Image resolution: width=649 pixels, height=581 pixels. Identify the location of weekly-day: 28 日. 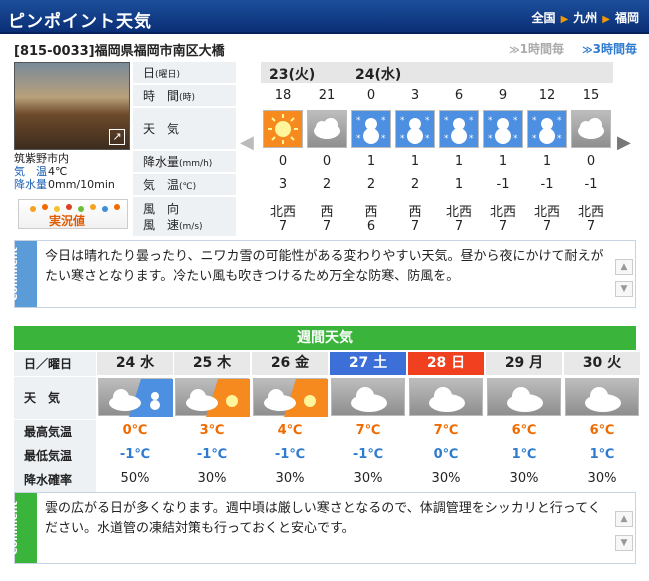
(446, 363).